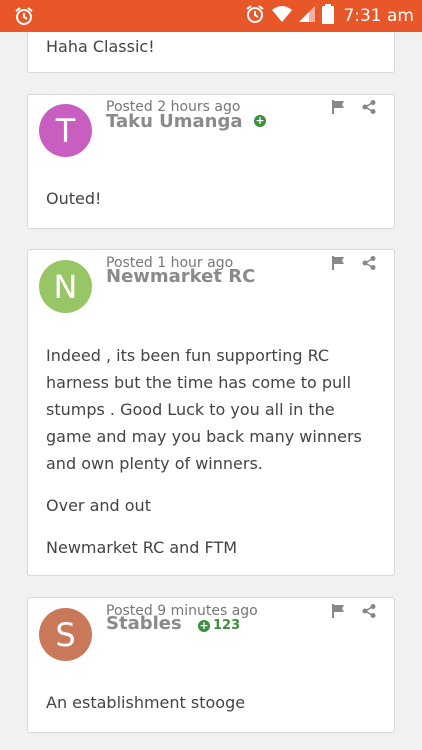 Image resolution: width=422 pixels, height=750 pixels. Describe the element at coordinates (100, 46) in the screenshot. I see `comment-text: Haha Classic!` at that location.